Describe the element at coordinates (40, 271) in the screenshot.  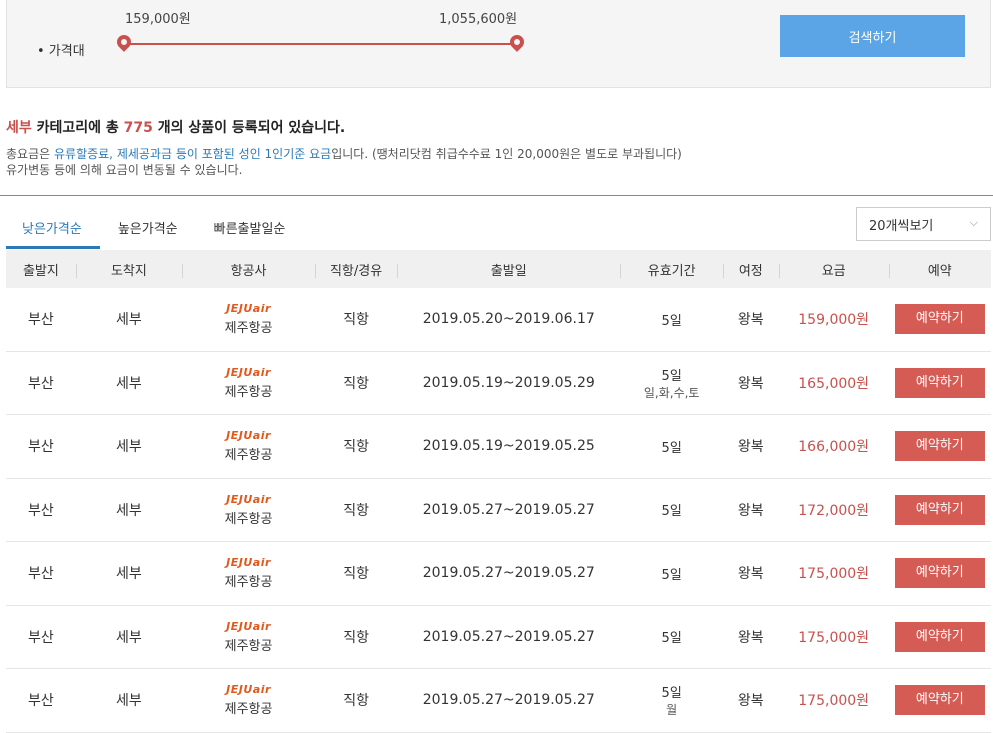
I see `header-from: 출발지` at that location.